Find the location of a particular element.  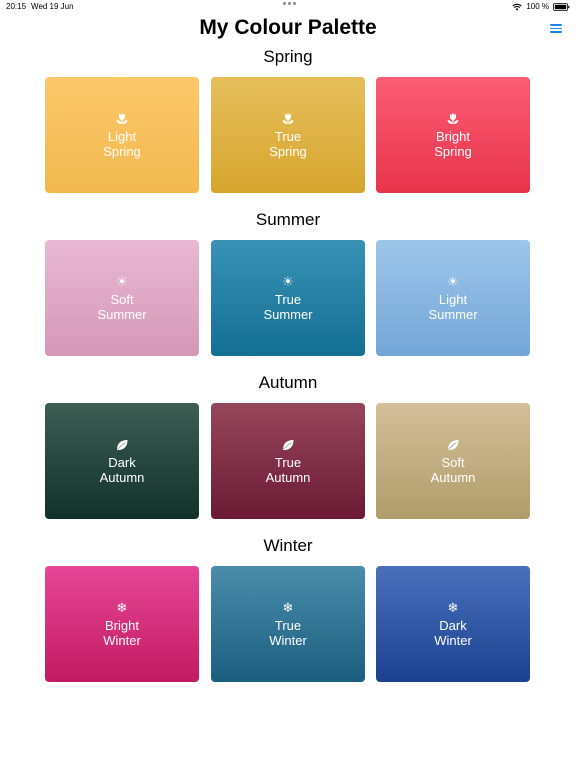

status-right: 100 % is located at coordinates (541, 6).